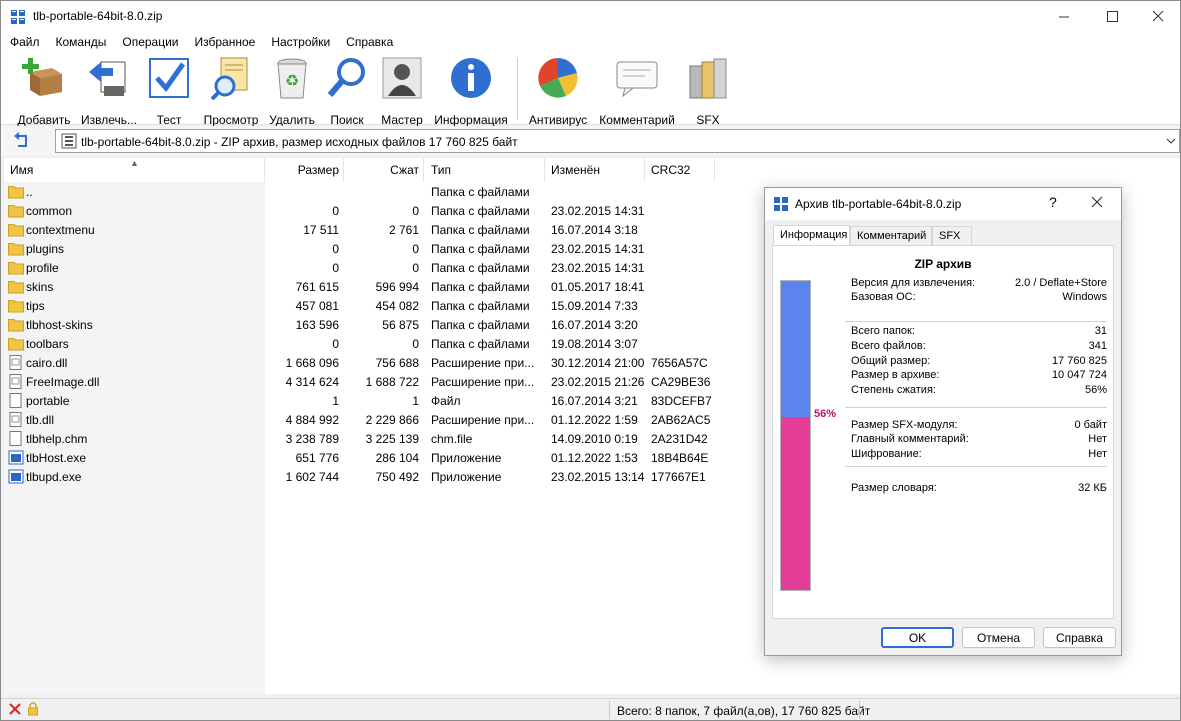  Describe the element at coordinates (1092, 488) in the screenshot. I see `info-value: 32 КБ` at that location.